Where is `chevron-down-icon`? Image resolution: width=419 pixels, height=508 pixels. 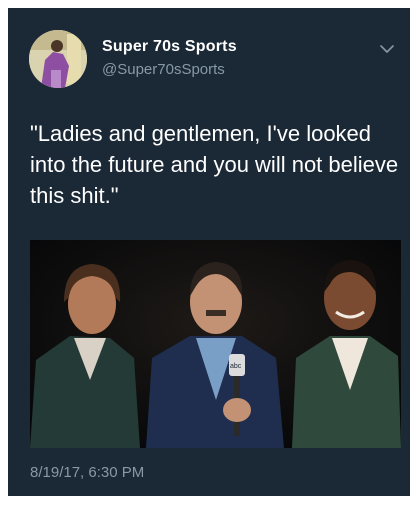 chevron-down-icon is located at coordinates (387, 49).